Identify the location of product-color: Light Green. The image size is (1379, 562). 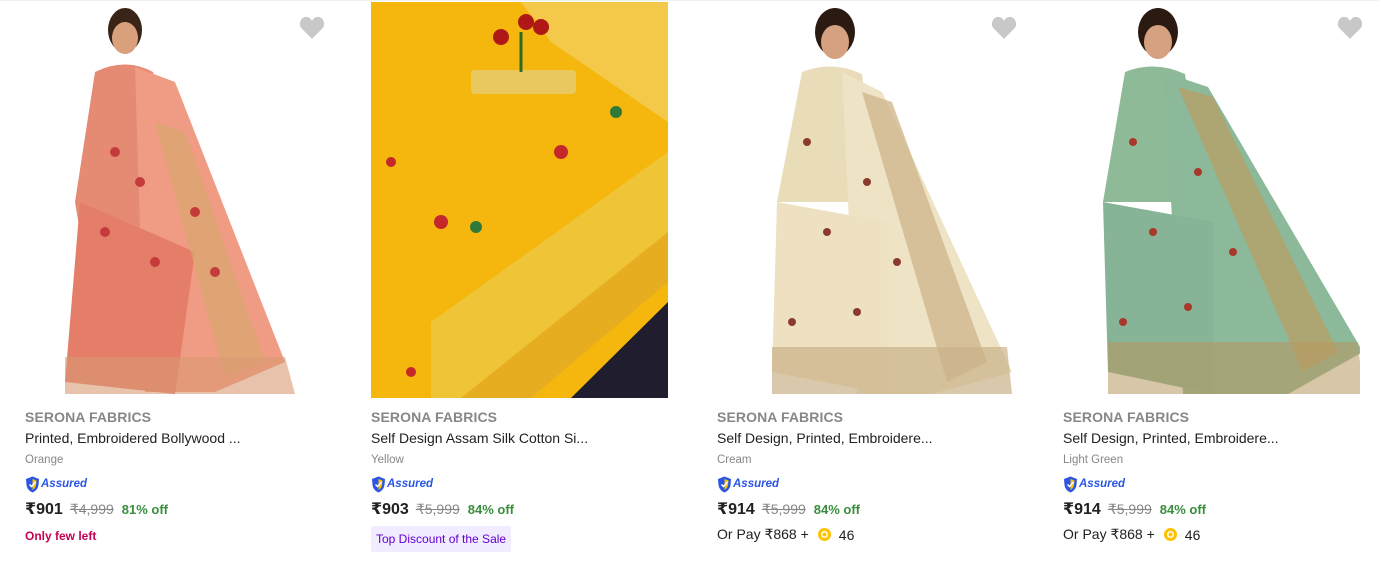
(1093, 460).